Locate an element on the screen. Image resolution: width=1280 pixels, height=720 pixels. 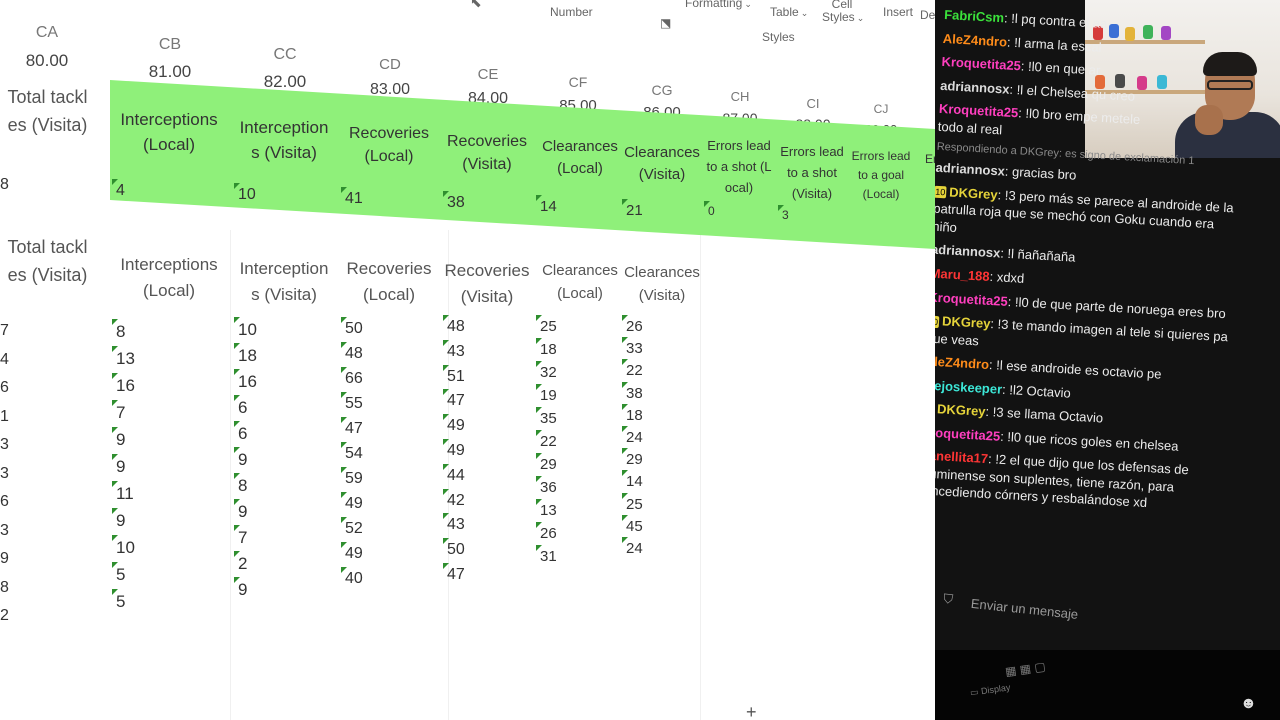
data-cell: 31 is located at coordinates (546, 555).